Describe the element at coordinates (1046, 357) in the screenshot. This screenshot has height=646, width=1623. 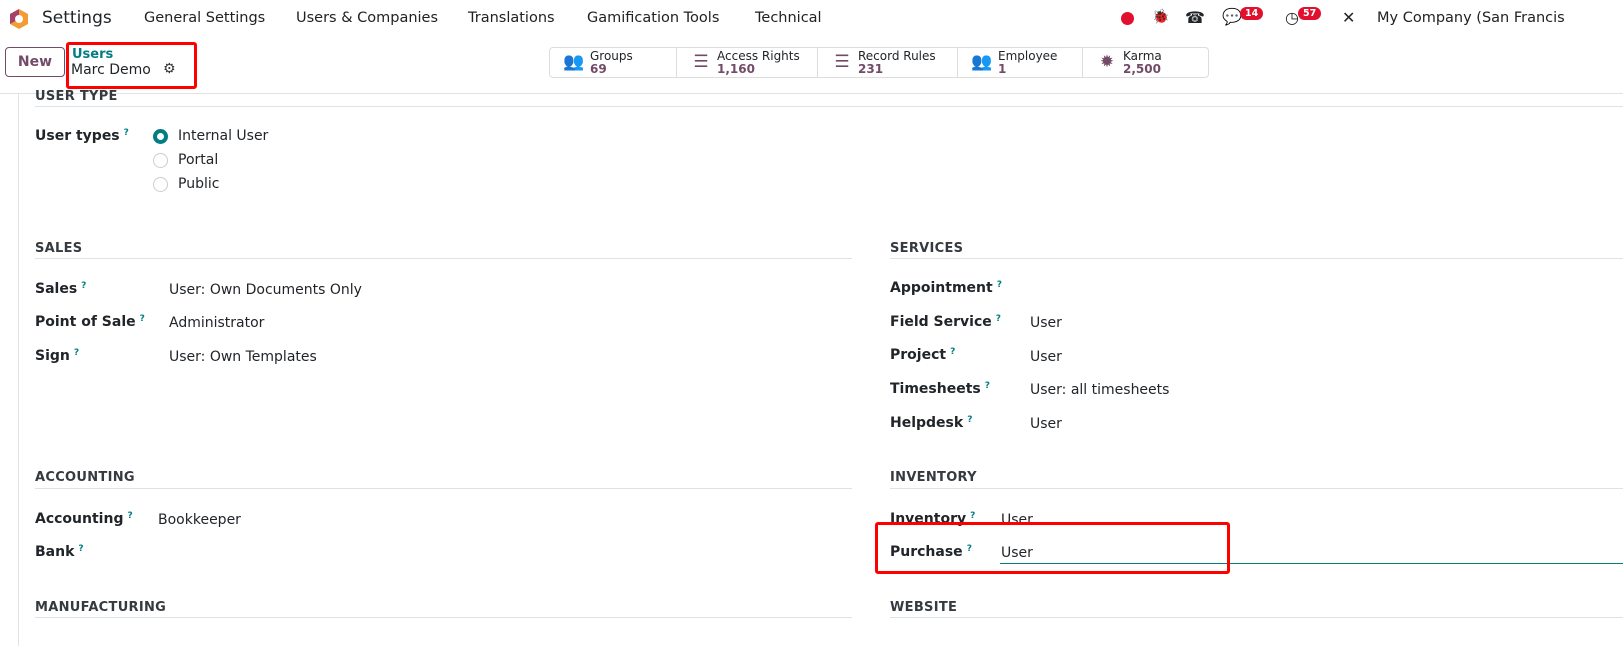
I see `project-field: User` at that location.